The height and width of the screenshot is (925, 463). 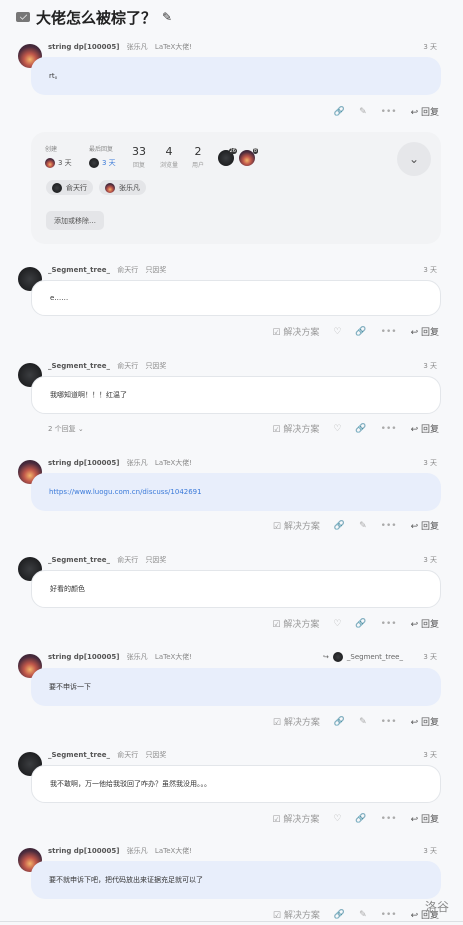 I want to click on topic-title-text: 大佬怎么被棕了？, so click(x=96, y=17).